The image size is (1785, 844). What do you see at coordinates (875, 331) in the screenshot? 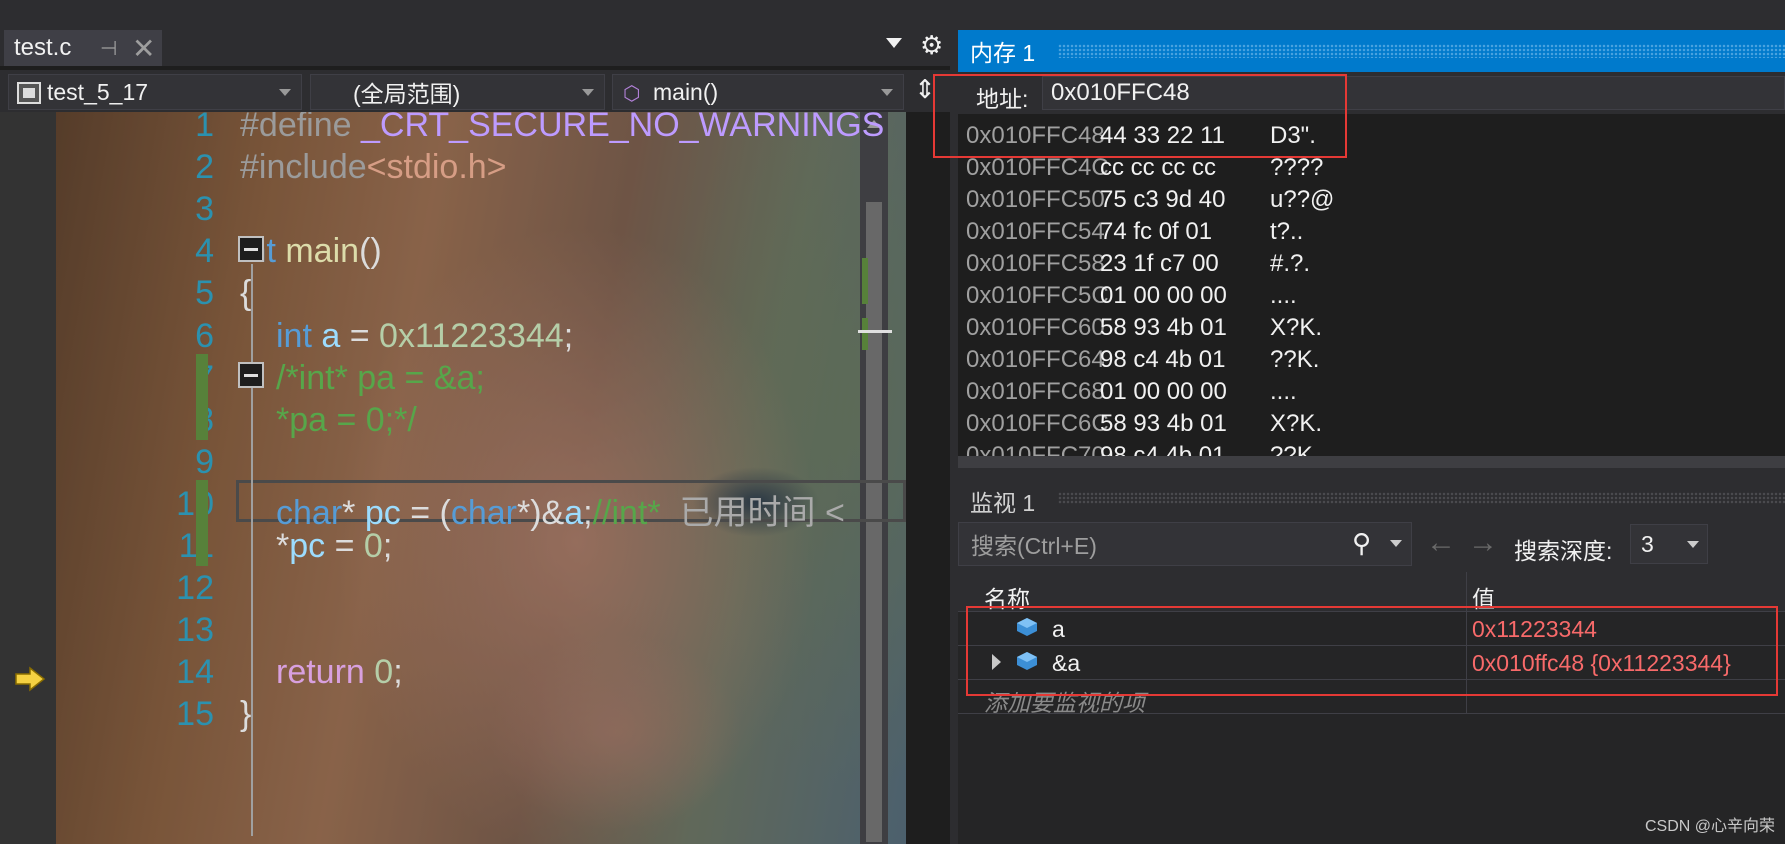
I see `caret-position-marker` at bounding box center [875, 331].